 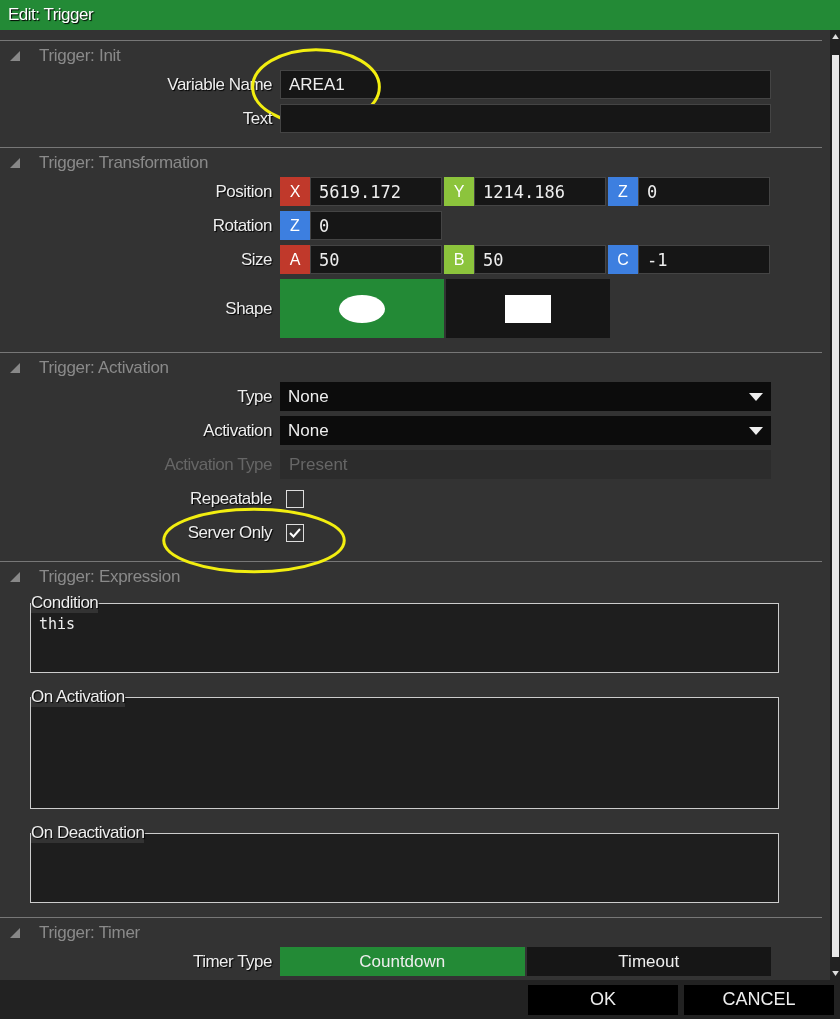 I want to click on scrollbar-thumb, so click(x=835, y=506).